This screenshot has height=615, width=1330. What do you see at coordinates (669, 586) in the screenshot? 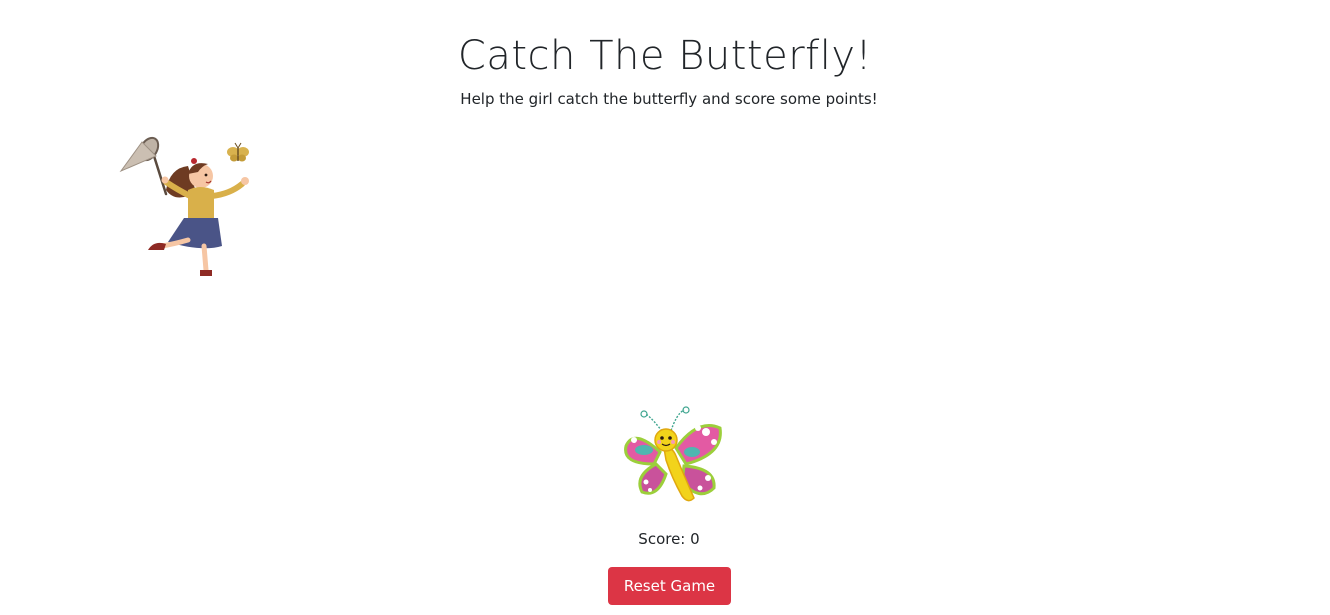
I see `reset-game-button: Reset Game` at bounding box center [669, 586].